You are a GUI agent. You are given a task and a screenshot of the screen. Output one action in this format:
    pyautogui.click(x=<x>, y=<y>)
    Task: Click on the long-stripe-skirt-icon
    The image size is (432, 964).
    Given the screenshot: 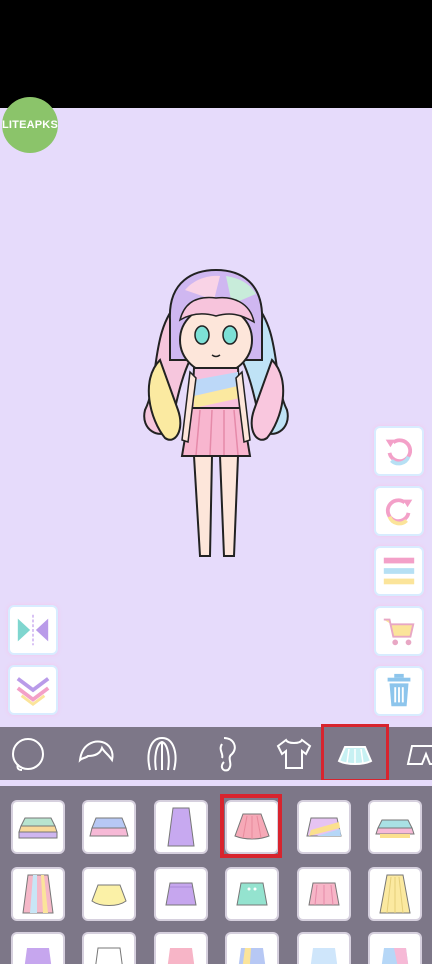 What is the action you would take?
    pyautogui.click(x=38, y=894)
    